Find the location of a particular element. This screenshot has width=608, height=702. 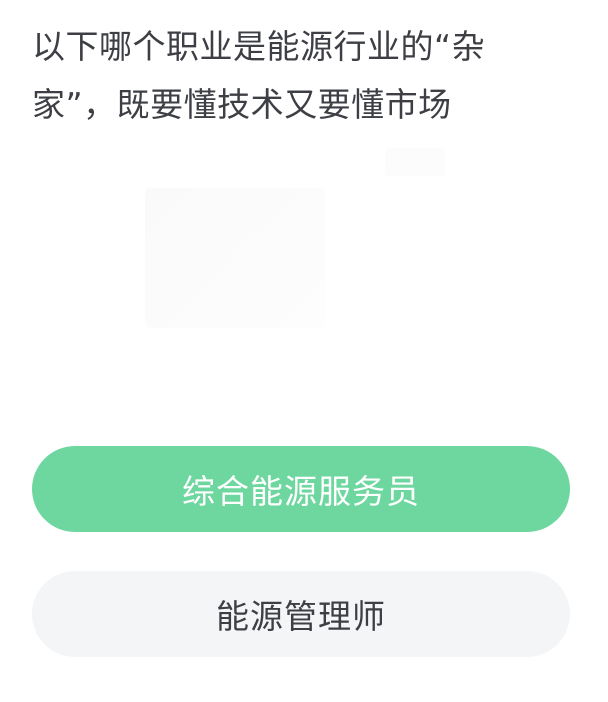

answer-option-2-label: 能源管理师 is located at coordinates (301, 616).